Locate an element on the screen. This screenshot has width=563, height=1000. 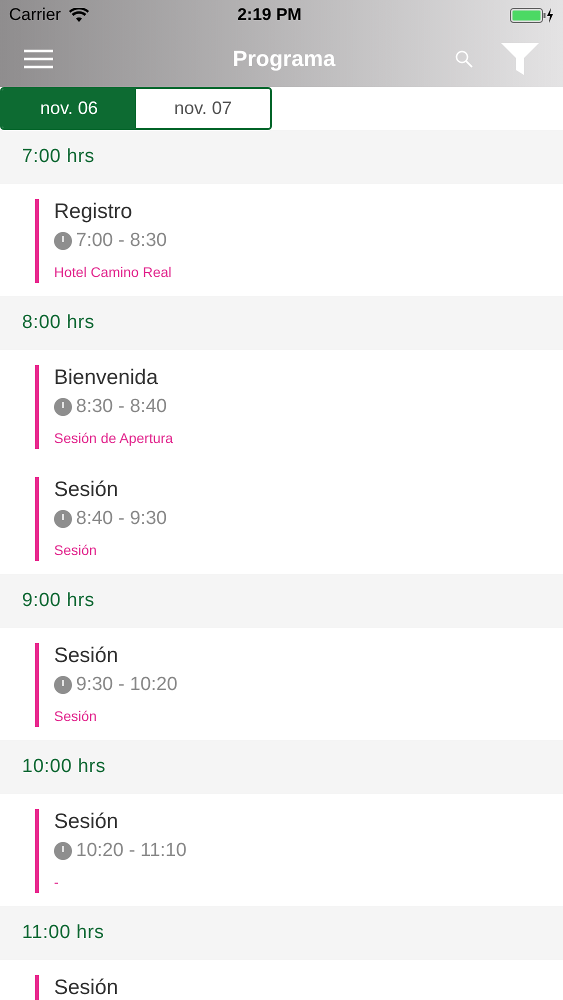
status-time: 2:19 PM is located at coordinates (269, 15).